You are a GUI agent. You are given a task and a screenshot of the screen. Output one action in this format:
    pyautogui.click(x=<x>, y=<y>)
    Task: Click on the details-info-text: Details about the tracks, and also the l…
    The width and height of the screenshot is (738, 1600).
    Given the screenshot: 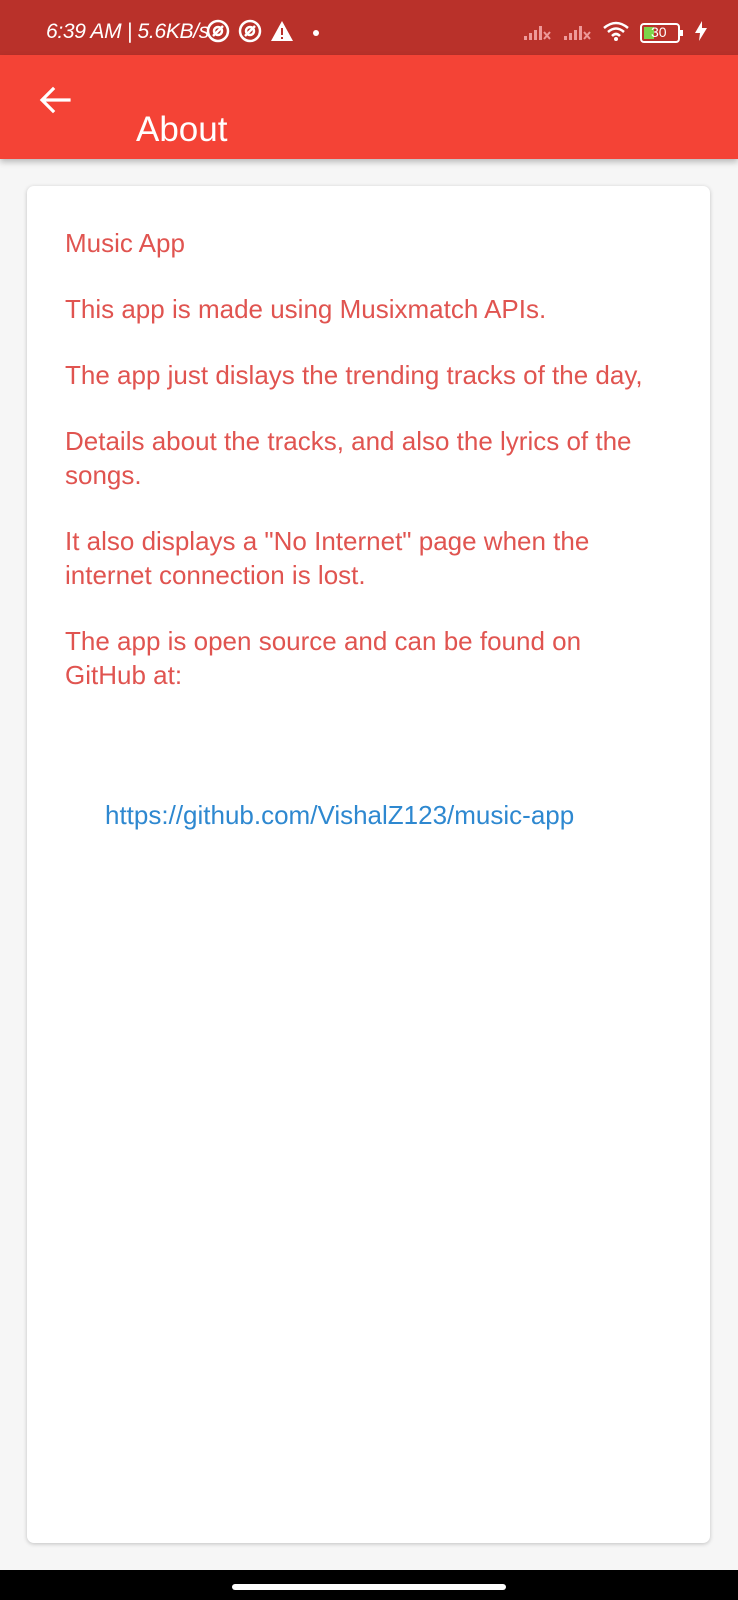 What is the action you would take?
    pyautogui.click(x=348, y=458)
    